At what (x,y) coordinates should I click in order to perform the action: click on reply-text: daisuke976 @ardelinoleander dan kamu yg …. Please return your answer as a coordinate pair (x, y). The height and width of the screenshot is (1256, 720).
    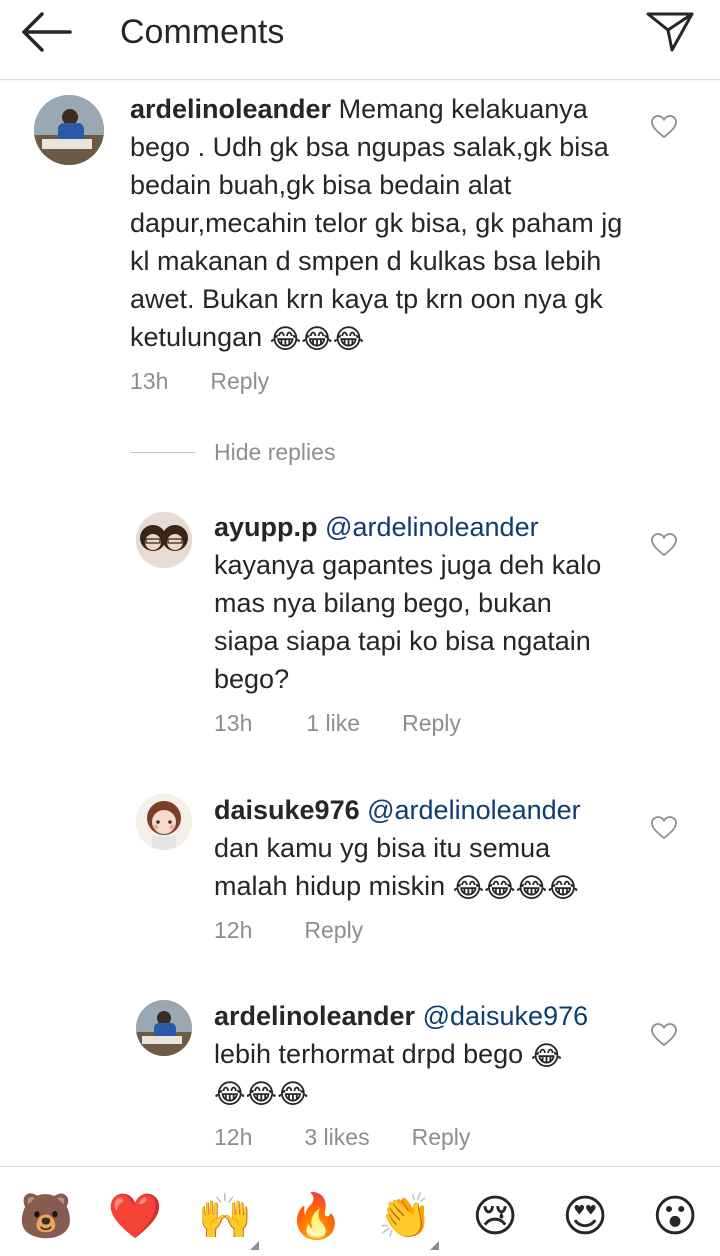
    Looking at the image, I should click on (414, 848).